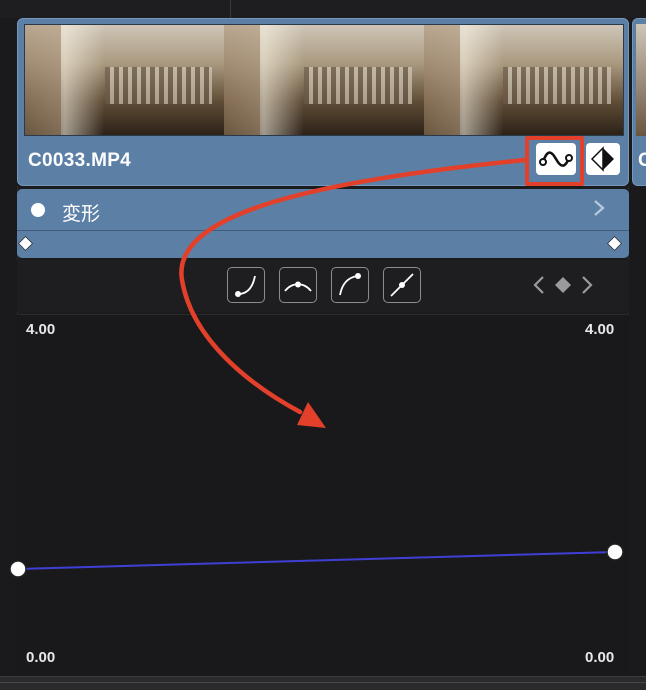 The image size is (646, 690). What do you see at coordinates (316, 560) in the screenshot?
I see `animation-curve-line` at bounding box center [316, 560].